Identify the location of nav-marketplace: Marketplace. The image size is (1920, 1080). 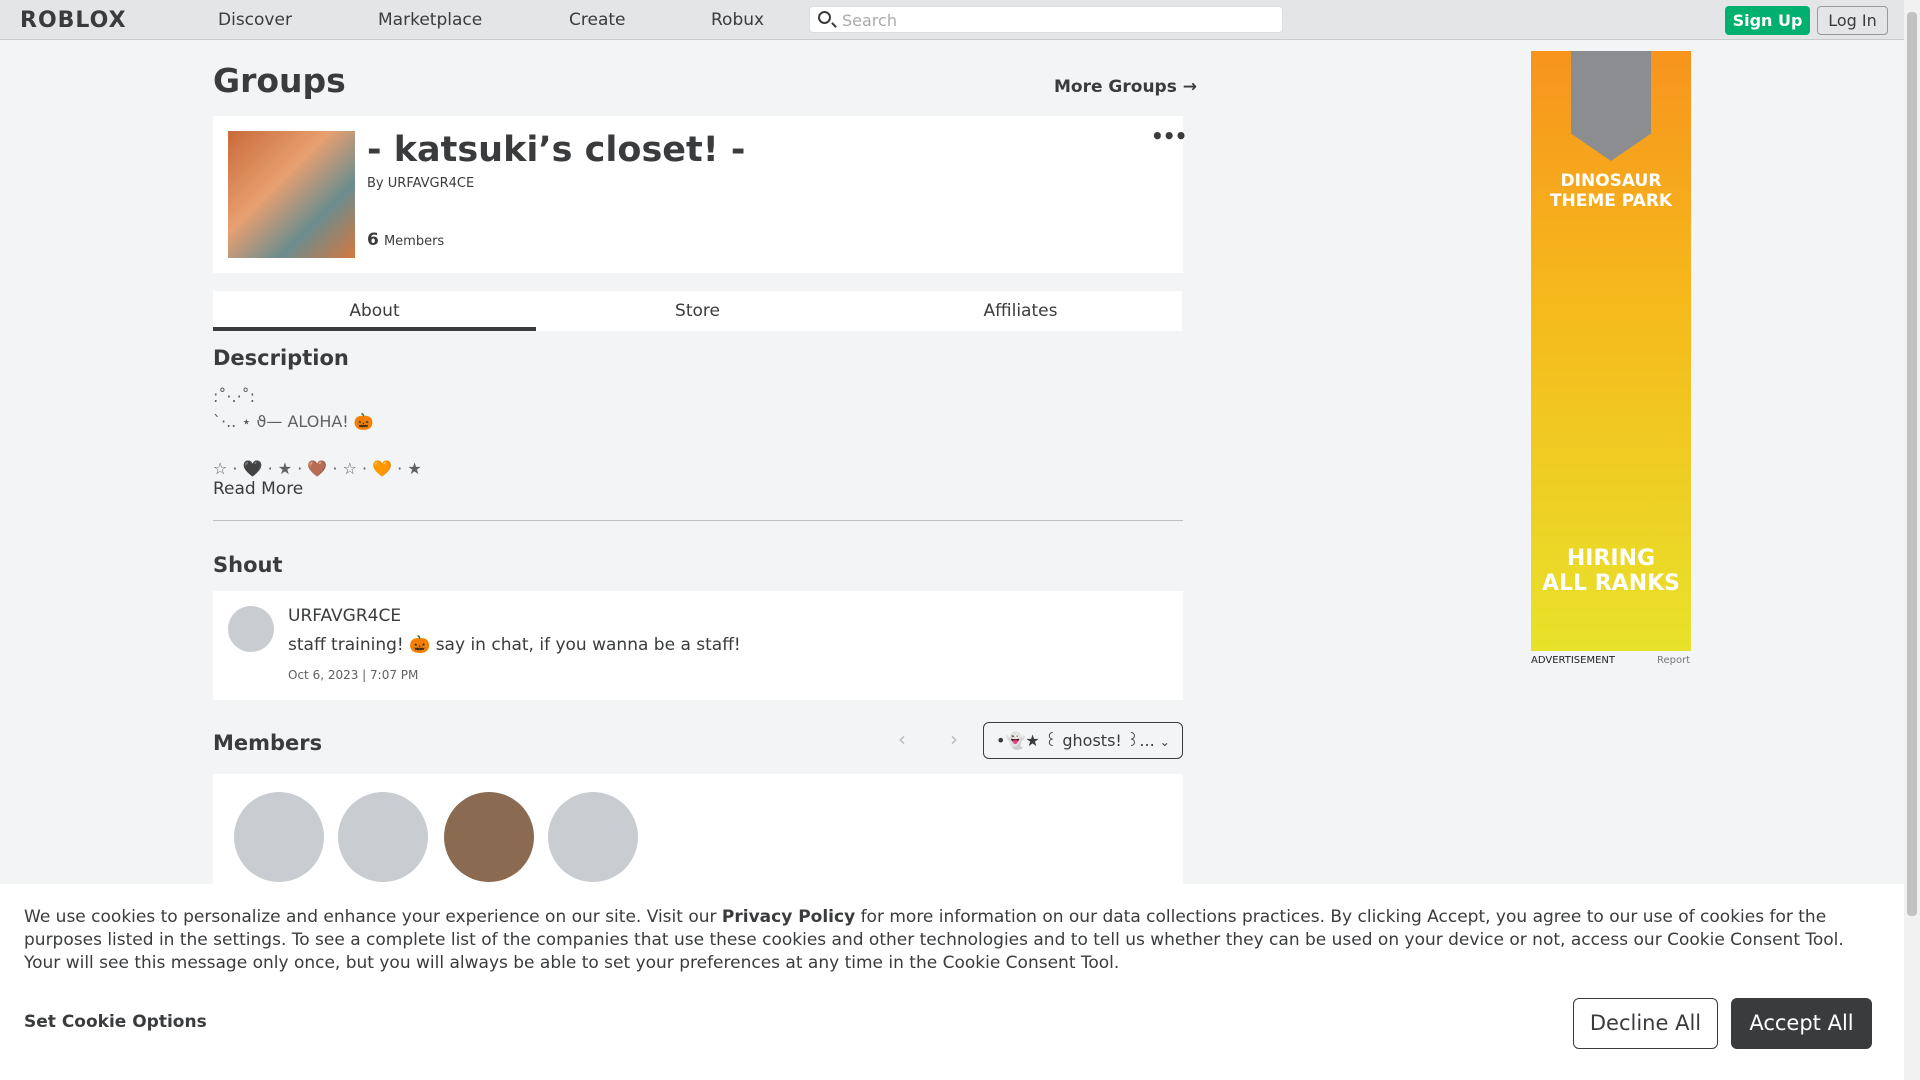
(430, 20).